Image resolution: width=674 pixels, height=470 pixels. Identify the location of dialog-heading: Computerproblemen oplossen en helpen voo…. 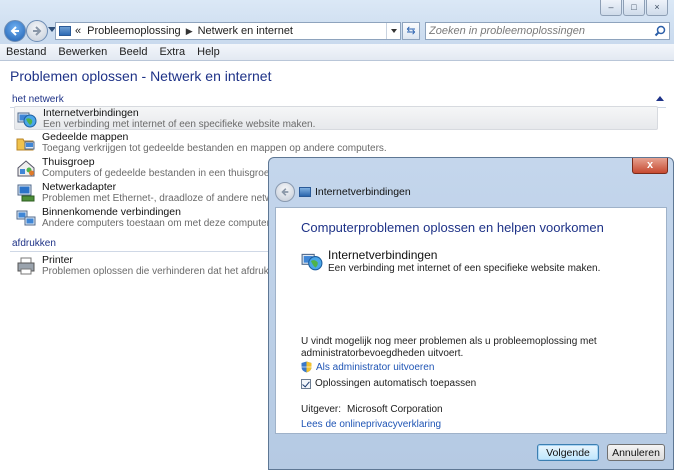
(452, 227).